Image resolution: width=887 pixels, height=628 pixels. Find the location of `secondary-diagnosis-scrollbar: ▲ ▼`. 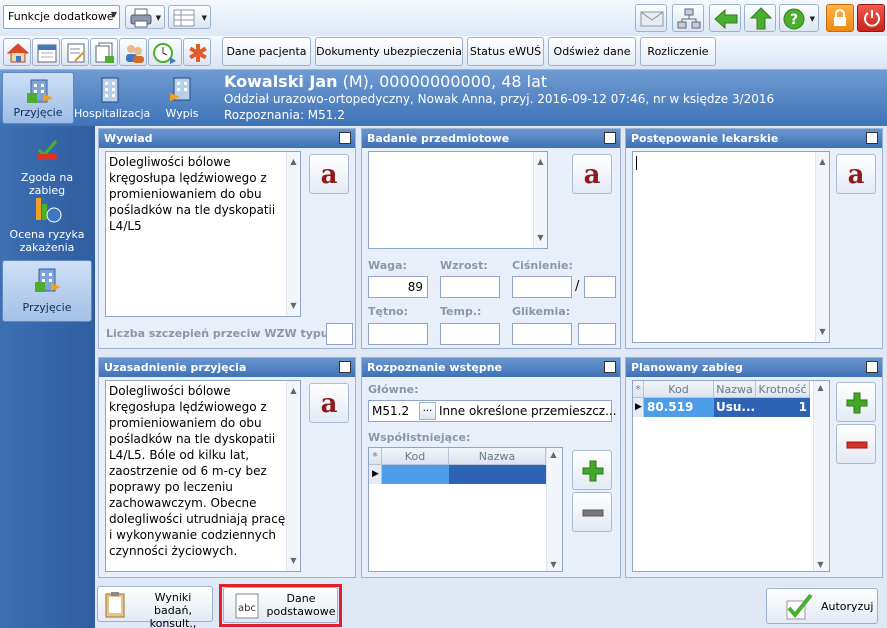

secondary-diagnosis-scrollbar: ▲ ▼ is located at coordinates (554, 509).